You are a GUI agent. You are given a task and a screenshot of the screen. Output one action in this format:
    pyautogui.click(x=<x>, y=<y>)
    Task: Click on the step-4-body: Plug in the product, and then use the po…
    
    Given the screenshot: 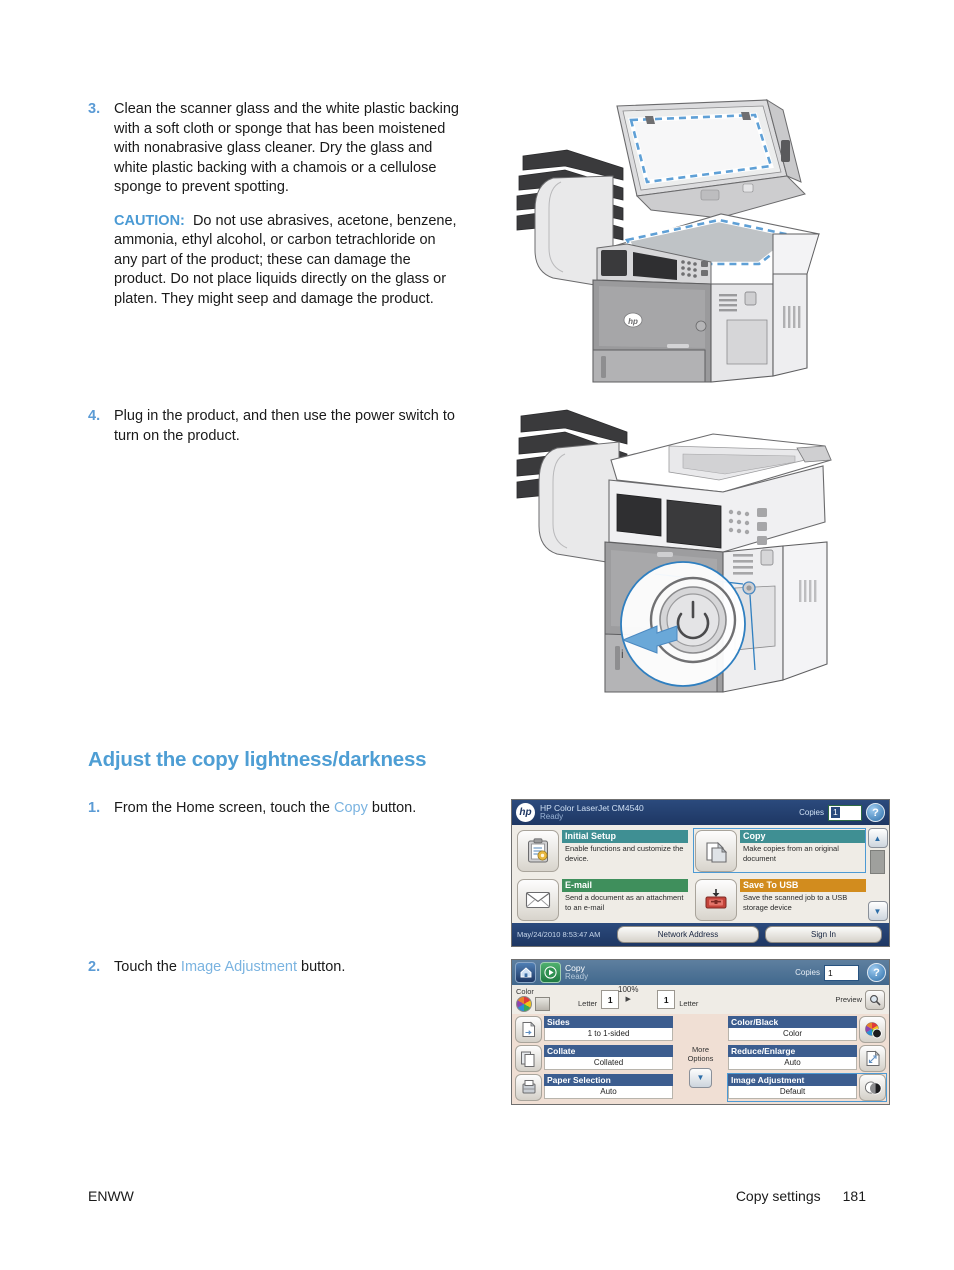 What is the action you would take?
    pyautogui.click(x=287, y=426)
    